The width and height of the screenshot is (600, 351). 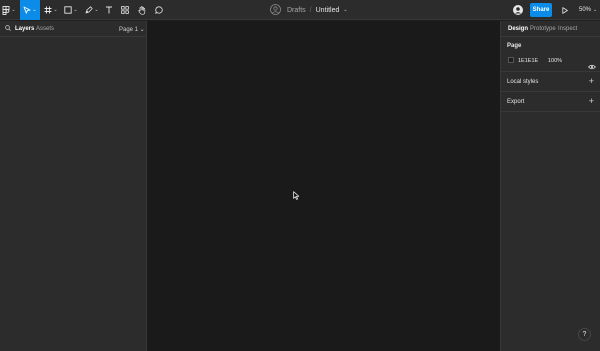 What do you see at coordinates (550, 102) in the screenshot?
I see `export-section: Export +` at bounding box center [550, 102].